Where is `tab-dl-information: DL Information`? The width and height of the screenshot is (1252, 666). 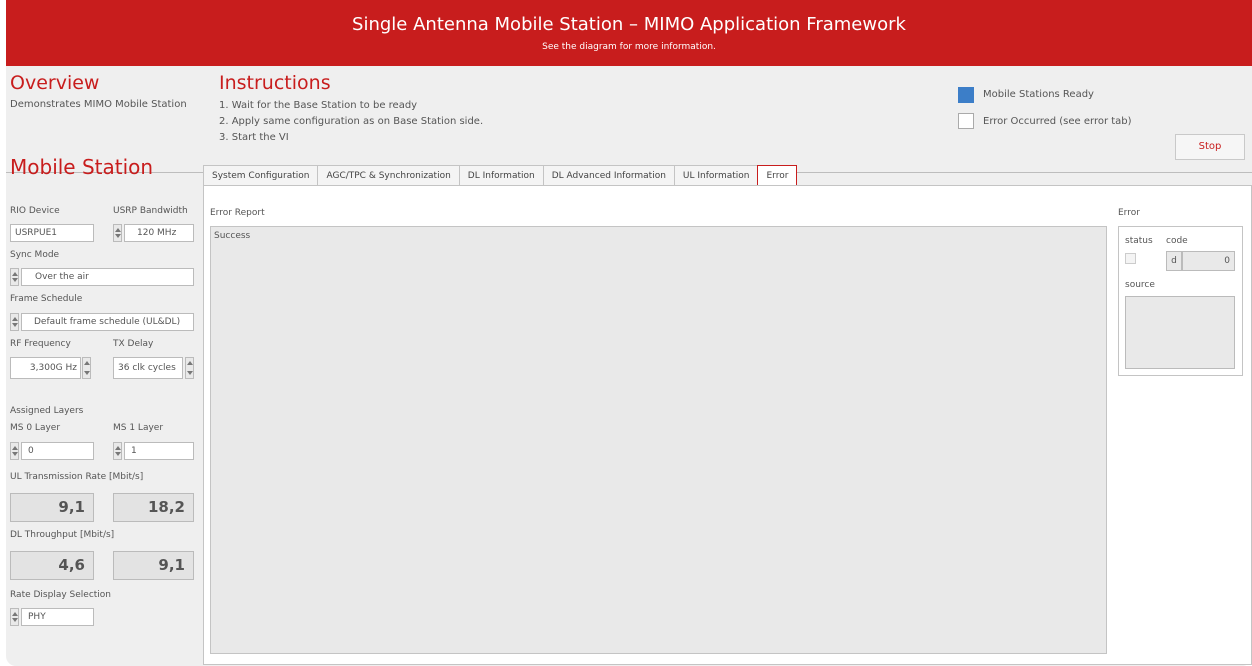
tab-dl-information: DL Information is located at coordinates (501, 175).